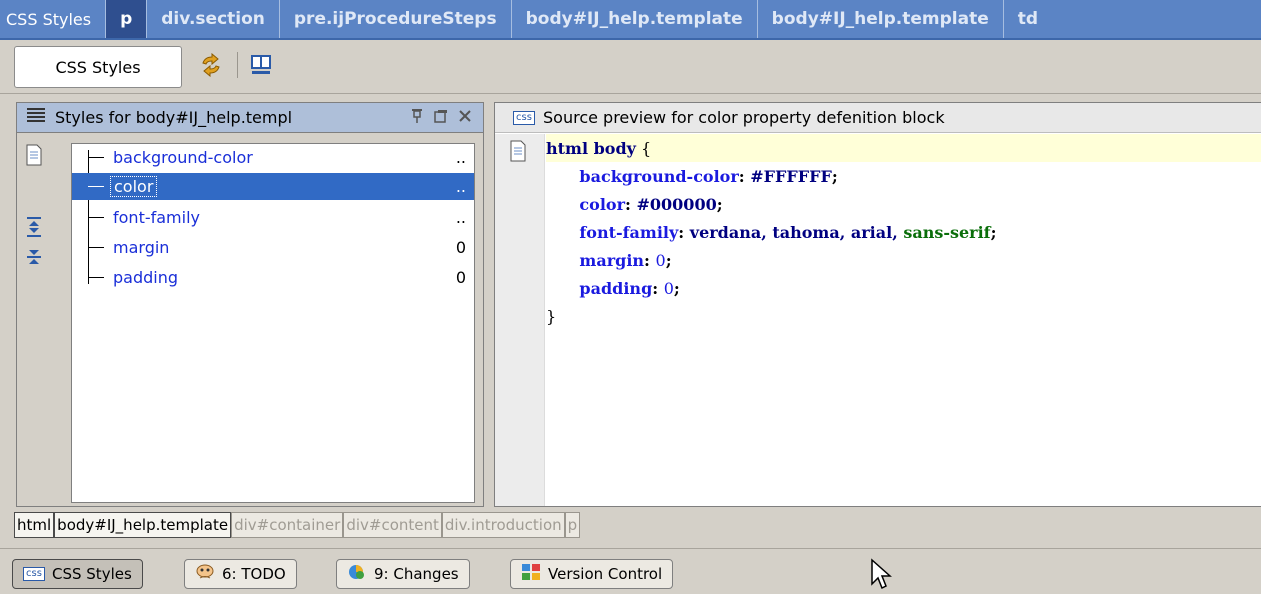 This screenshot has width=1261, height=594. What do you see at coordinates (273, 277) in the screenshot?
I see `tree-item-padding: padding 0` at bounding box center [273, 277].